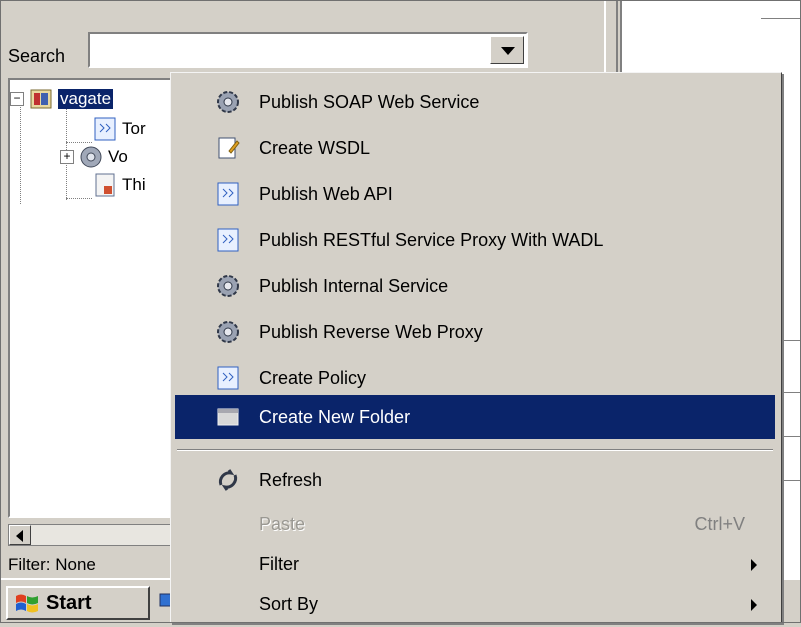 The height and width of the screenshot is (627, 801). I want to click on refresh-icon, so click(228, 480).